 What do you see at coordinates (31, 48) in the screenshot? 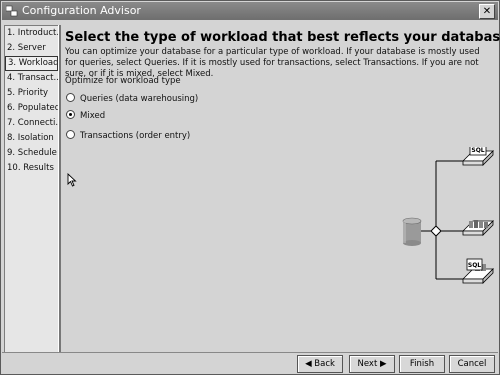
I see `sidebar-item-server: 2. Server` at bounding box center [31, 48].